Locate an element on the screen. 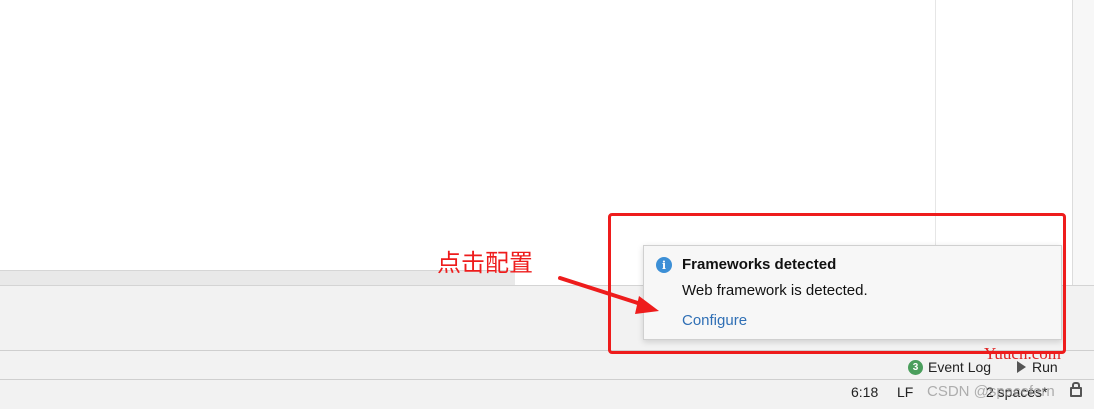 The width and height of the screenshot is (1094, 409). lock-icon is located at coordinates (1076, 389).